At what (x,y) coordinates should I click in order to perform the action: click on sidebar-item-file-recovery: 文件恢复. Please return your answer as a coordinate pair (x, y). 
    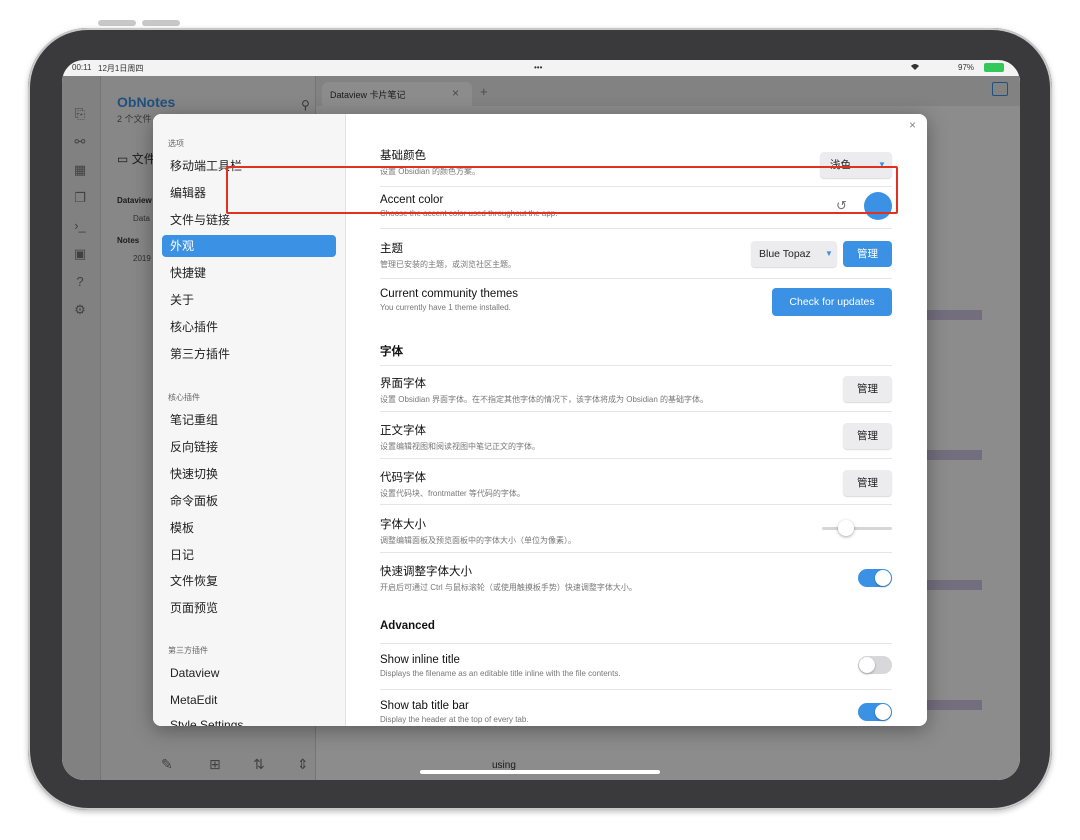
    Looking at the image, I should click on (249, 581).